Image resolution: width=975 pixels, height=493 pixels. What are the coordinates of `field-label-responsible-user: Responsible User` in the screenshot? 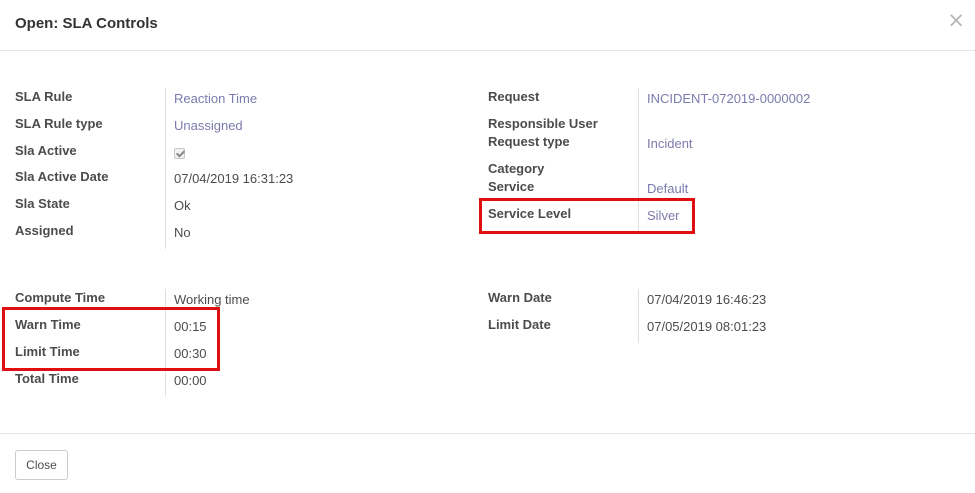 It's located at (543, 123).